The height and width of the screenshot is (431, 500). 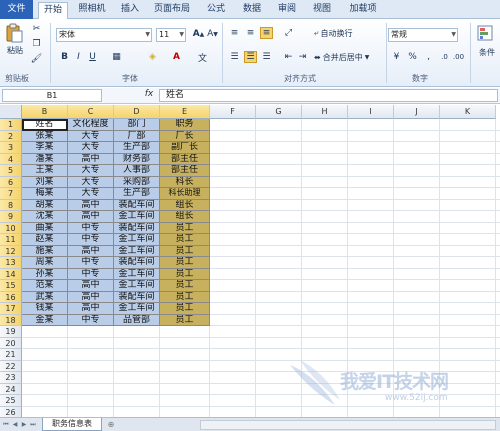 I want to click on row-header: 22, so click(x=11, y=366).